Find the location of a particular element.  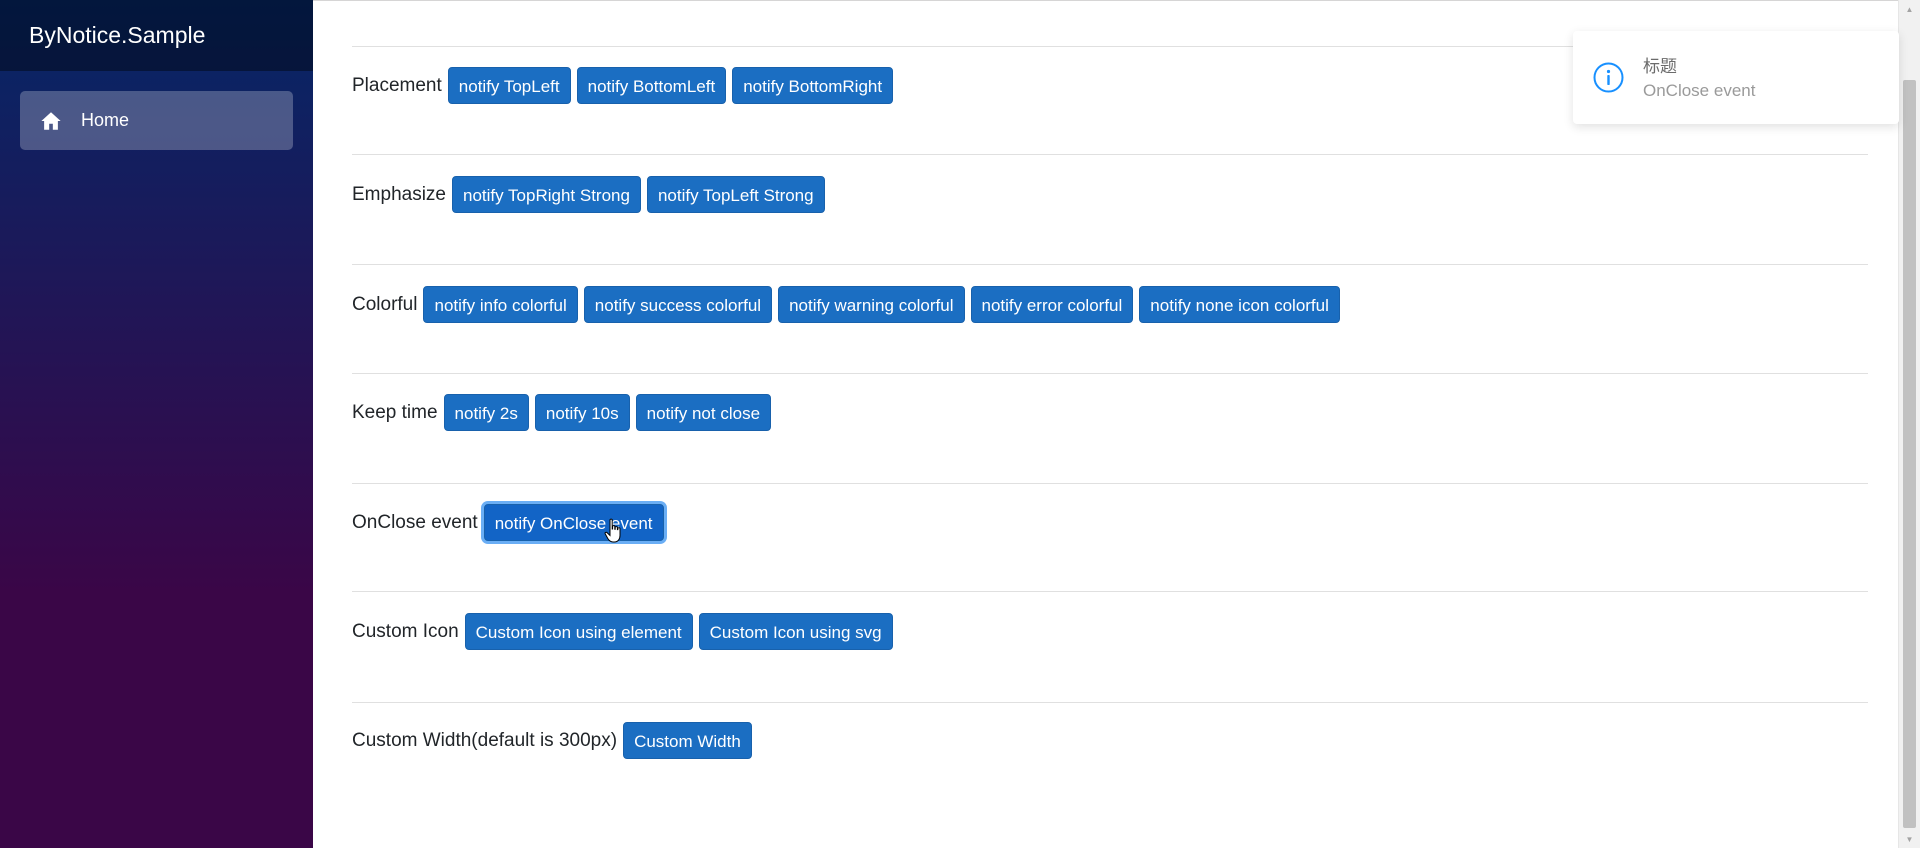

custom-width-button: Custom Width is located at coordinates (687, 740).